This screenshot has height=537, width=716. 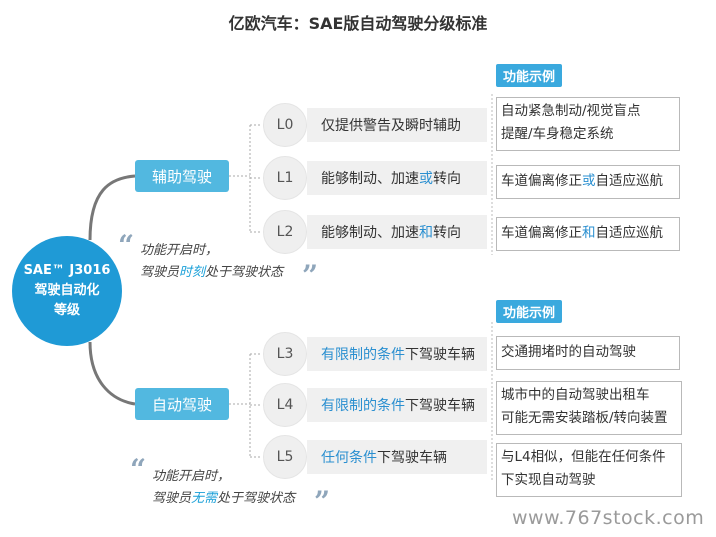 What do you see at coordinates (66, 310) in the screenshot?
I see `hub-line-3: 等级` at bounding box center [66, 310].